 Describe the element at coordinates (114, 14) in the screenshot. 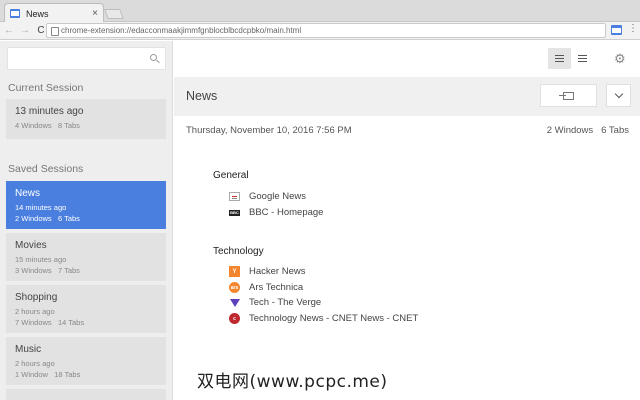

I see `new-tab-button` at that location.